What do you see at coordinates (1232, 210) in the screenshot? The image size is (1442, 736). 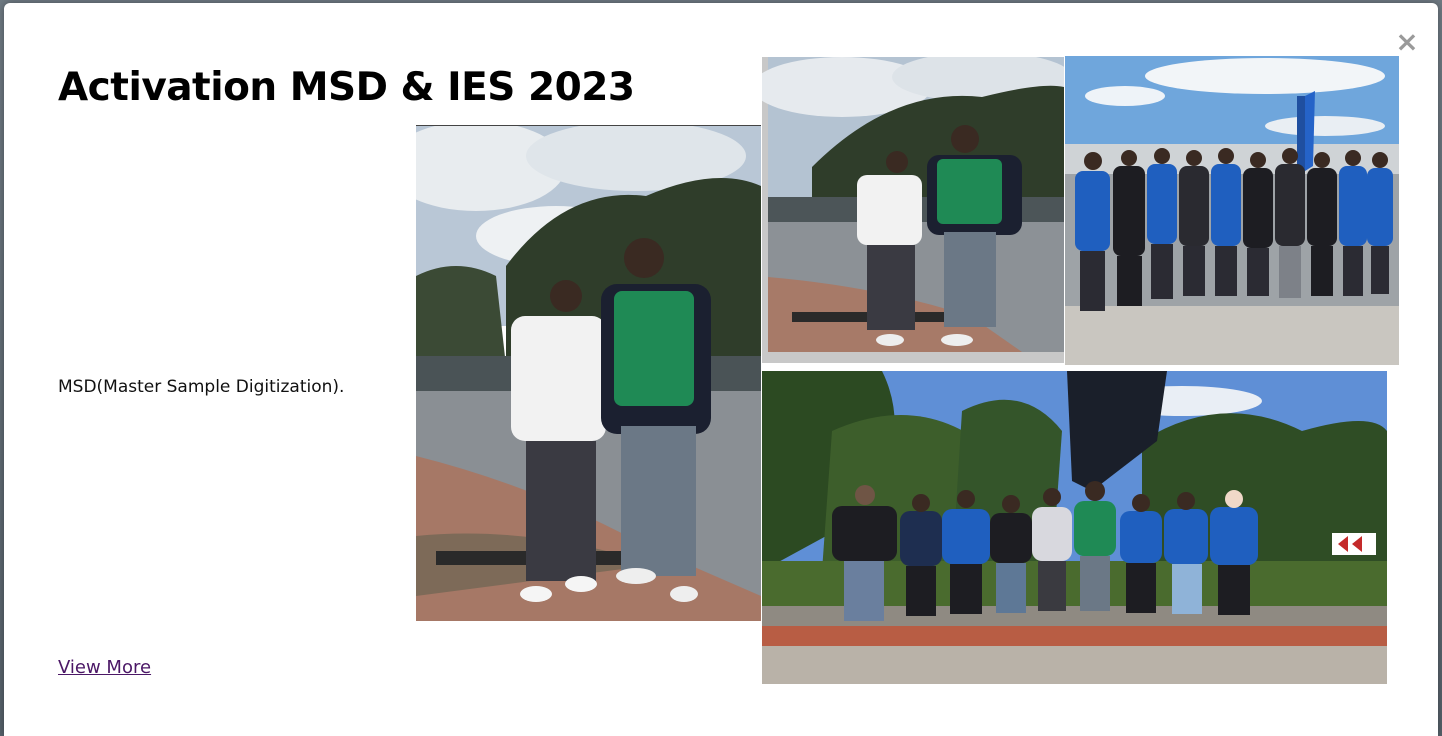 I see `group-blue-jackets-photo` at bounding box center [1232, 210].